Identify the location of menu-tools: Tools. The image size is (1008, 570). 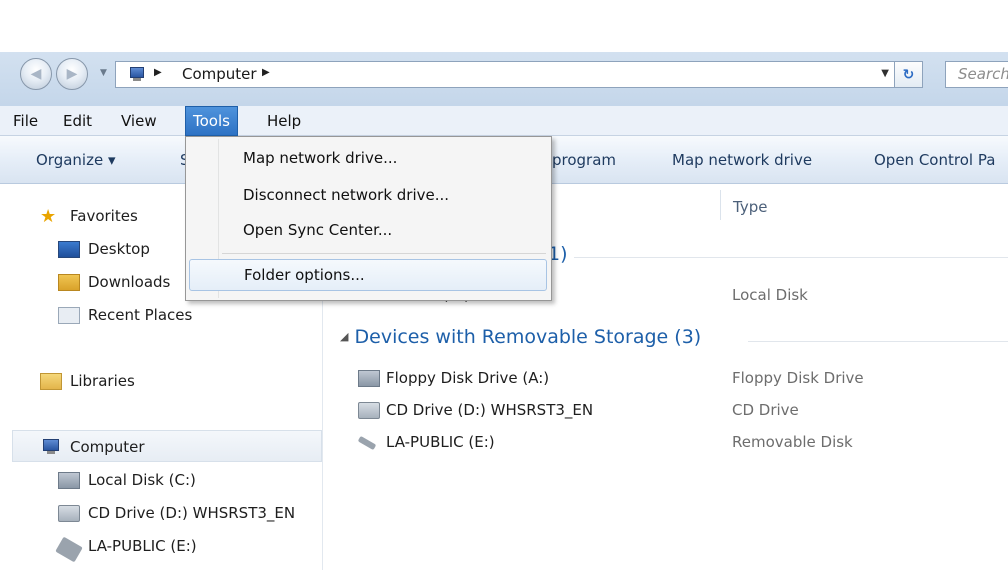
(211, 121).